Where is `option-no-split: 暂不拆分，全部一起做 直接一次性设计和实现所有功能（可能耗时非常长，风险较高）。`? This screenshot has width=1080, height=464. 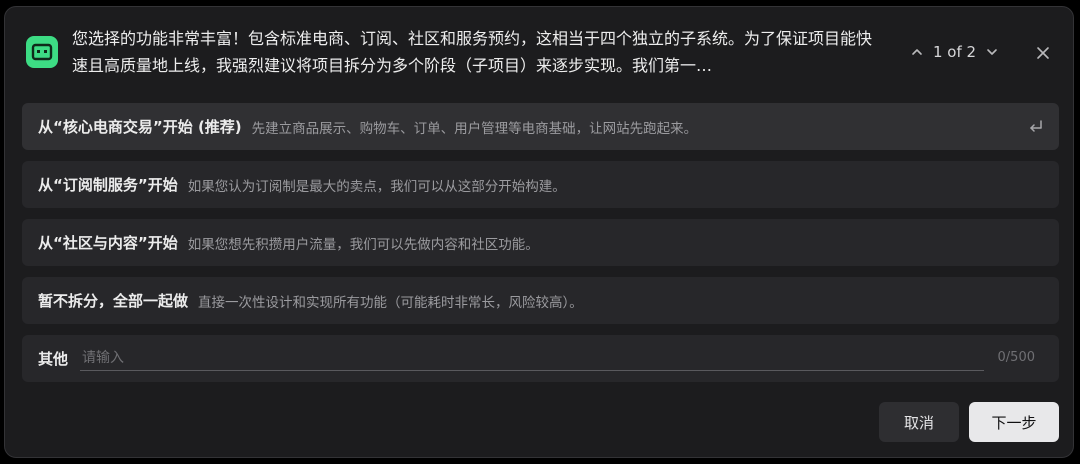 option-no-split: 暂不拆分，全部一起做 直接一次性设计和实现所有功能（可能耗时非常长，风险较高）。 is located at coordinates (540, 300).